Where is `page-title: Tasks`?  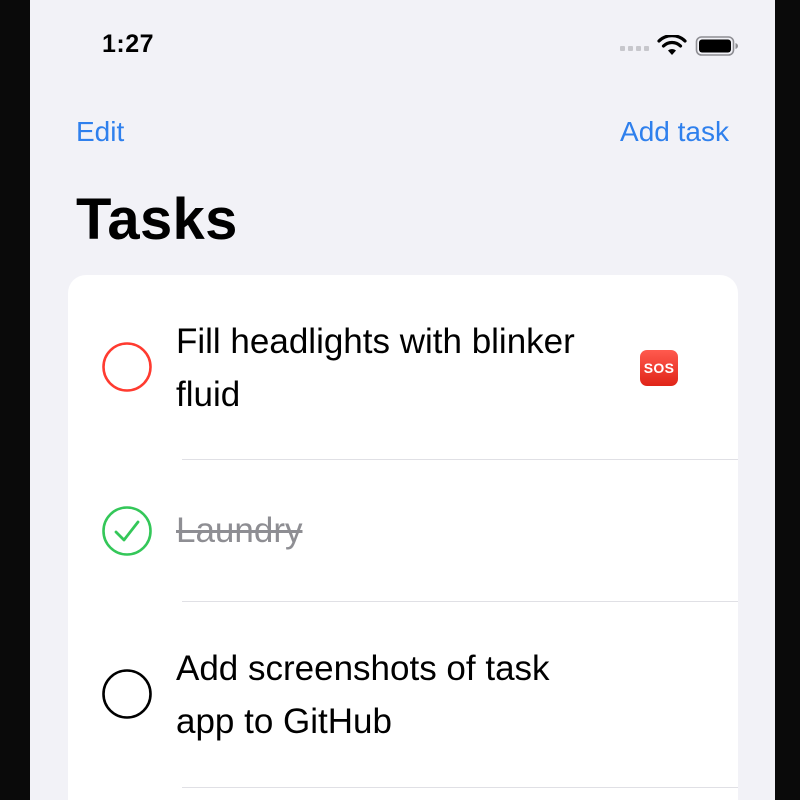 page-title: Tasks is located at coordinates (157, 219).